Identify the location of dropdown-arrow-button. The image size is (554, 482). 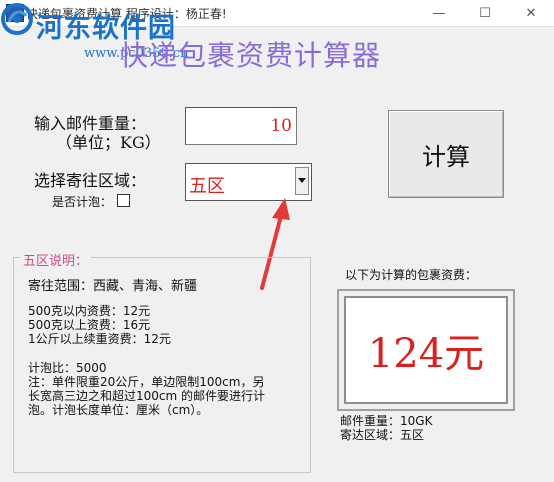
(302, 181).